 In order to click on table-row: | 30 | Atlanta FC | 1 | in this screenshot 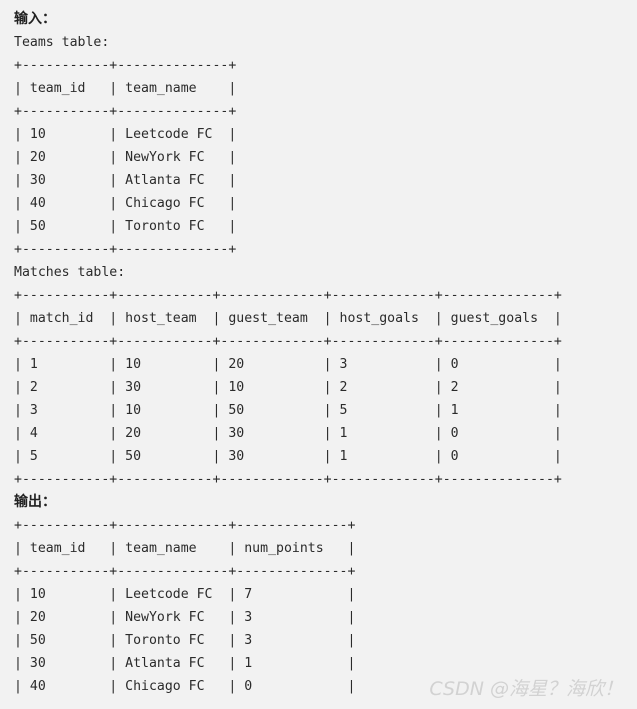, I will do `click(185, 663)`.